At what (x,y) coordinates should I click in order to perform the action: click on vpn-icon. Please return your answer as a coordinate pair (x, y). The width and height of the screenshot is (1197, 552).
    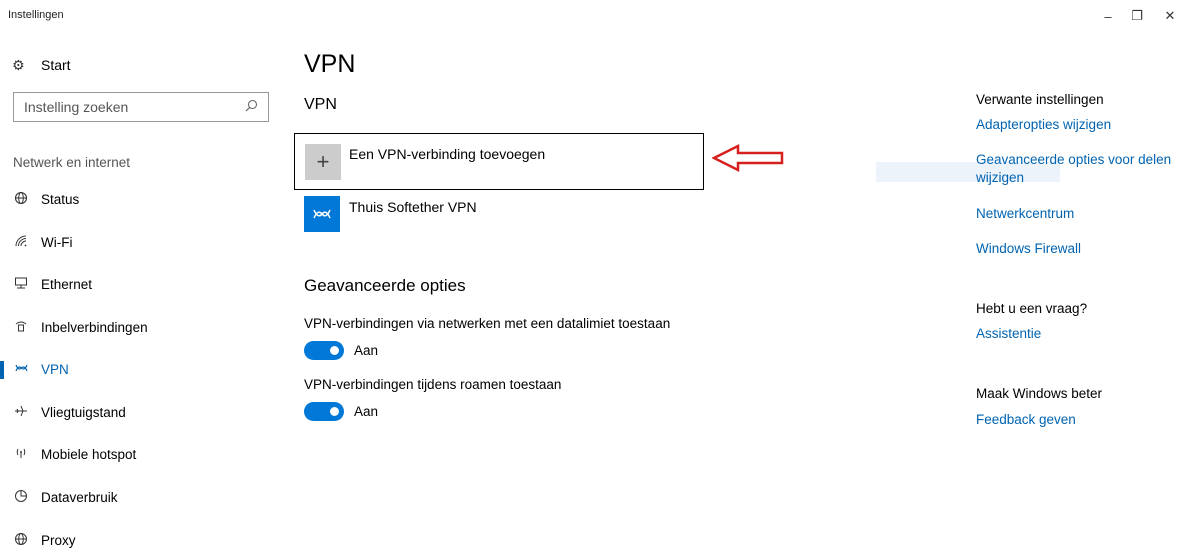
    Looking at the image, I should click on (21, 369).